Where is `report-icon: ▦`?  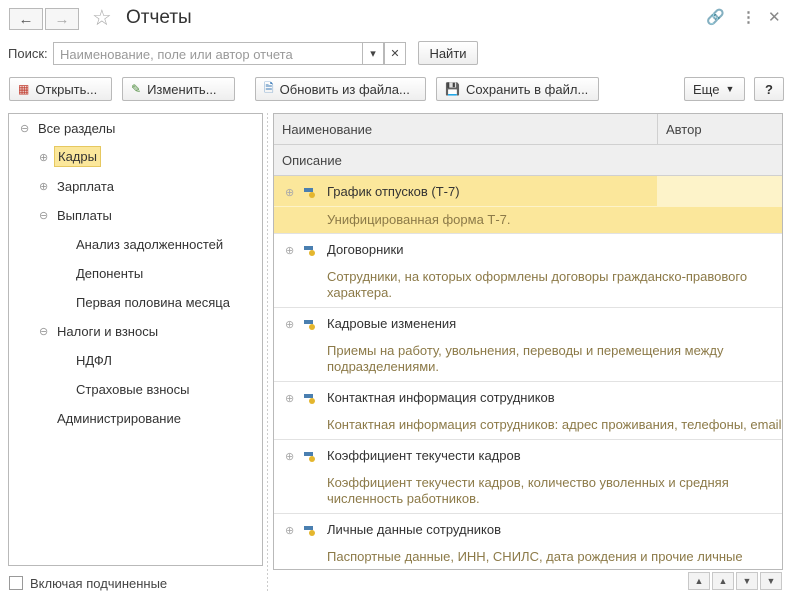
report-icon: ▦ is located at coordinates (24, 89).